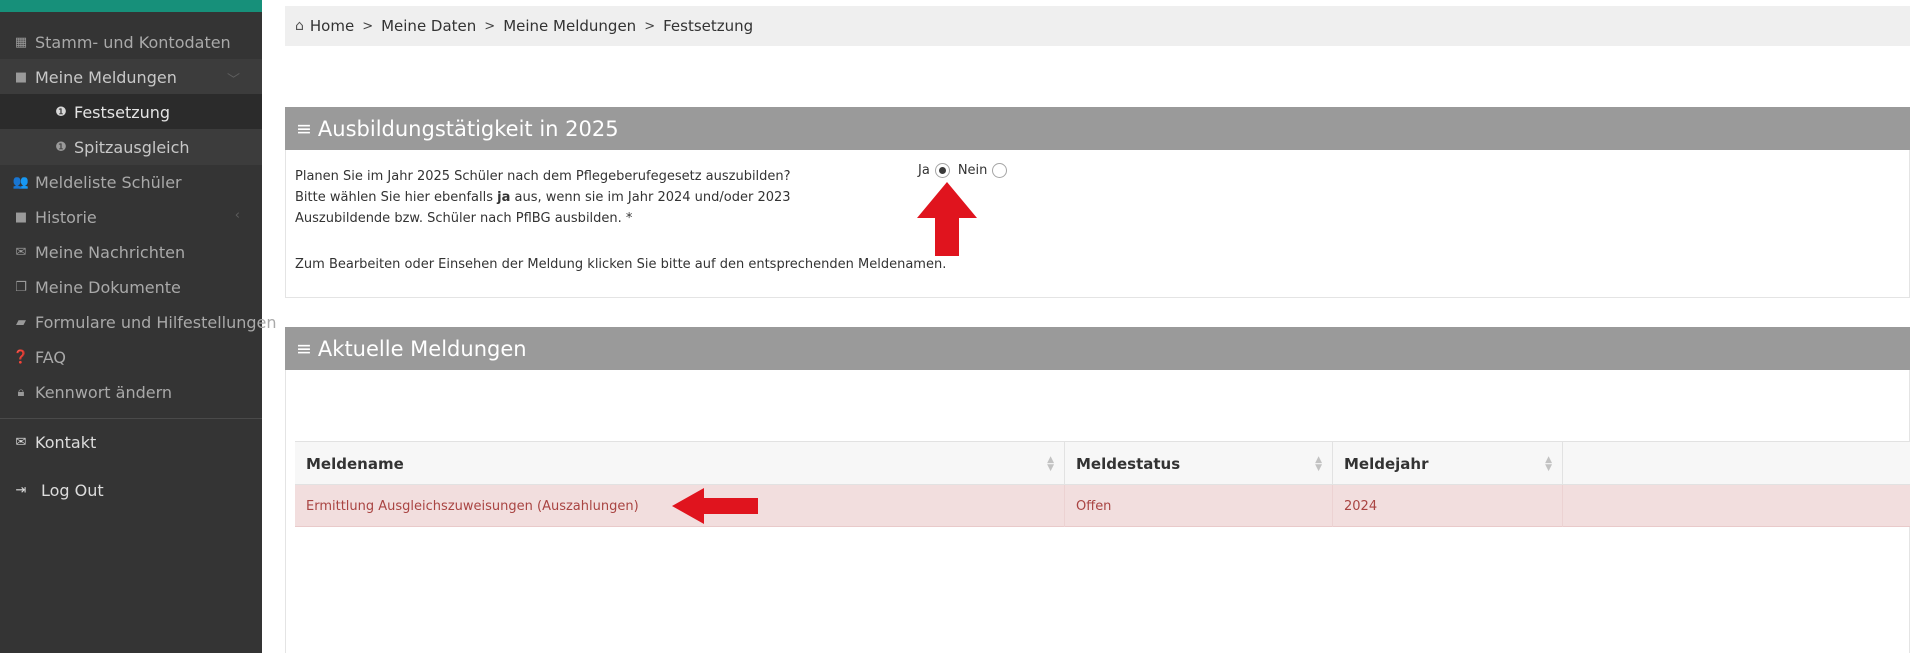 The width and height of the screenshot is (1910, 653). I want to click on chevron-left-icon: ‹, so click(237, 215).